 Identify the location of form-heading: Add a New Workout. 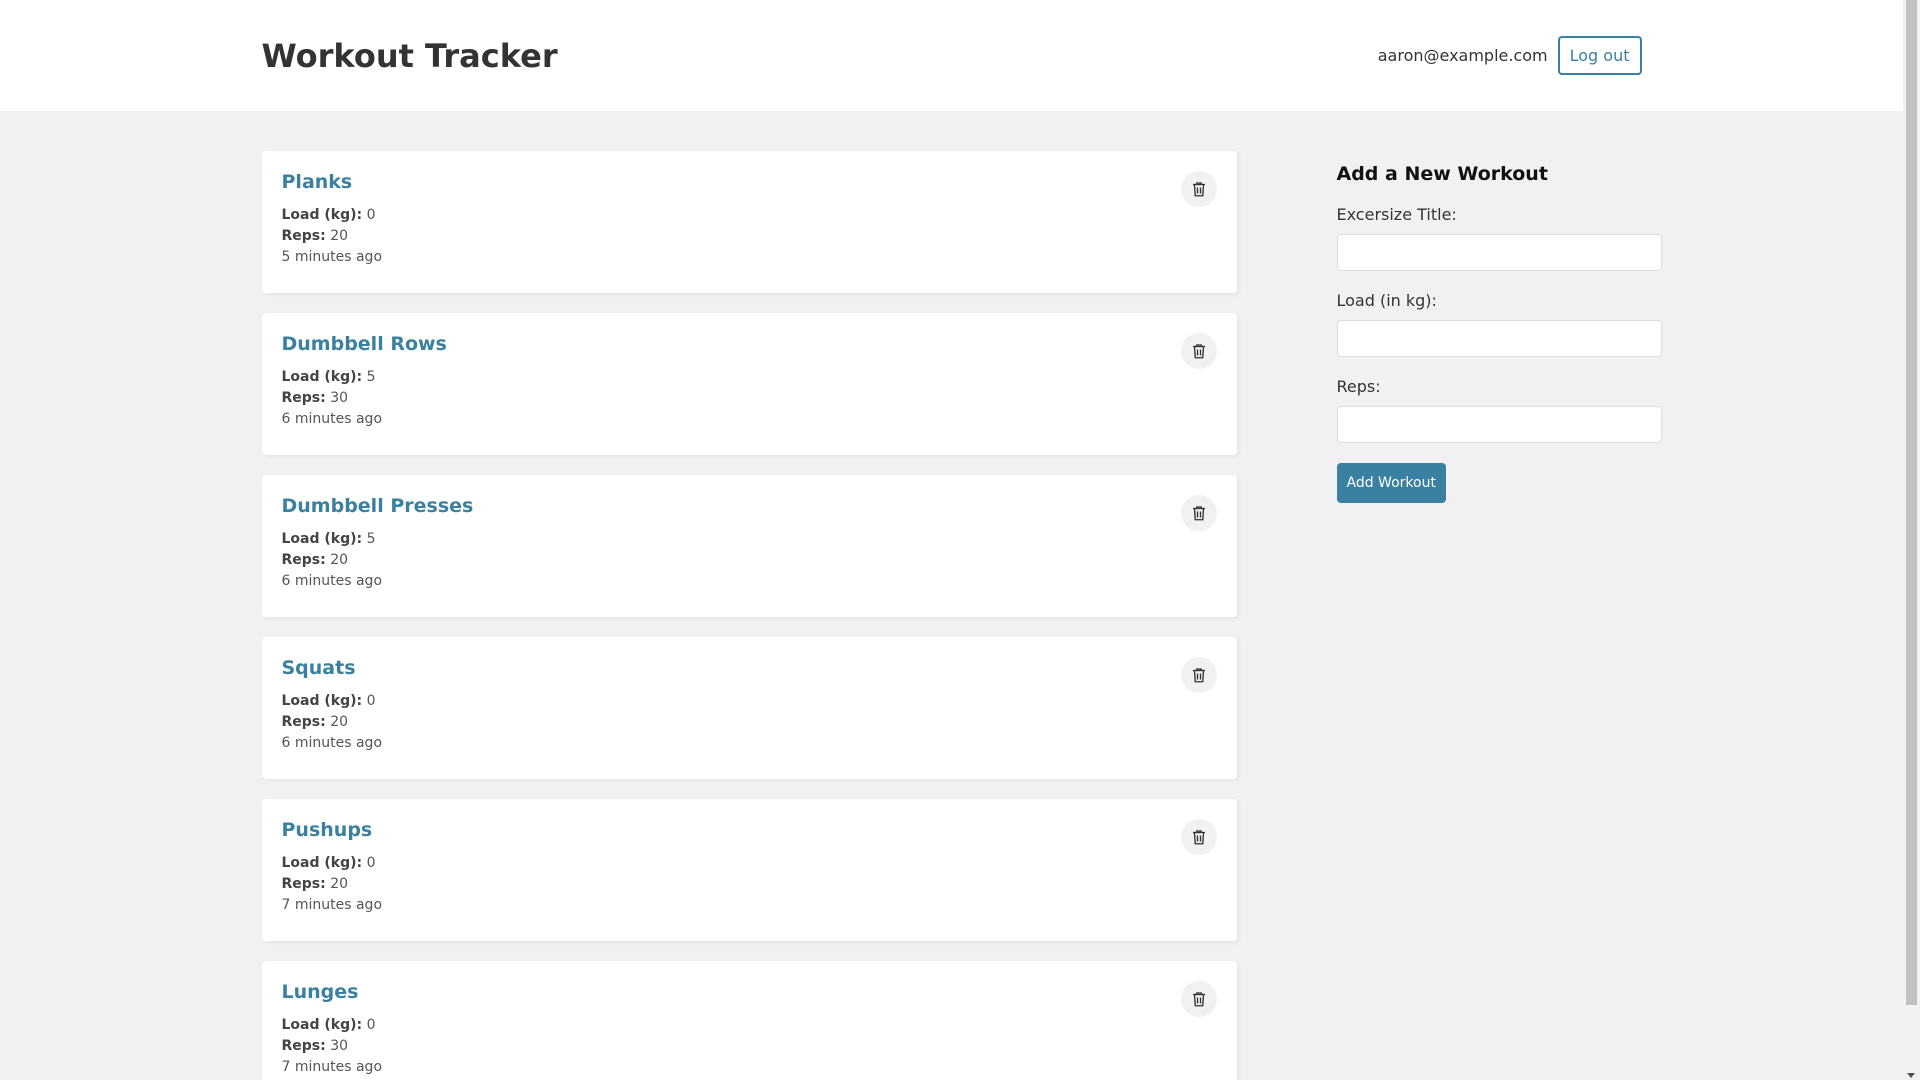
(1442, 174).